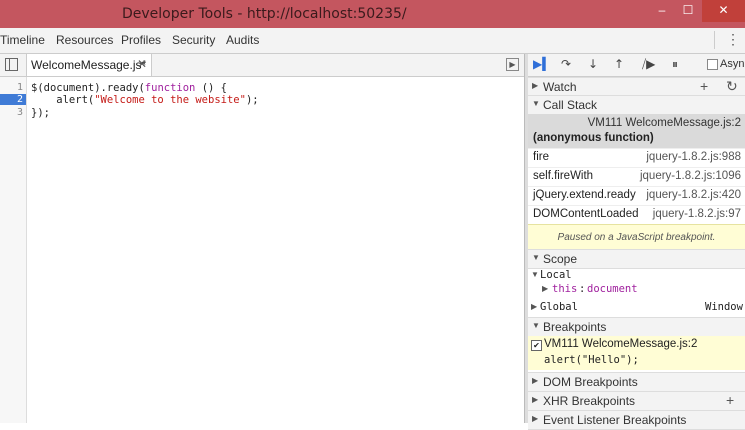  What do you see at coordinates (648, 64) in the screenshot?
I see `deactivate-breakpoints-icon: ⧸▶` at bounding box center [648, 64].